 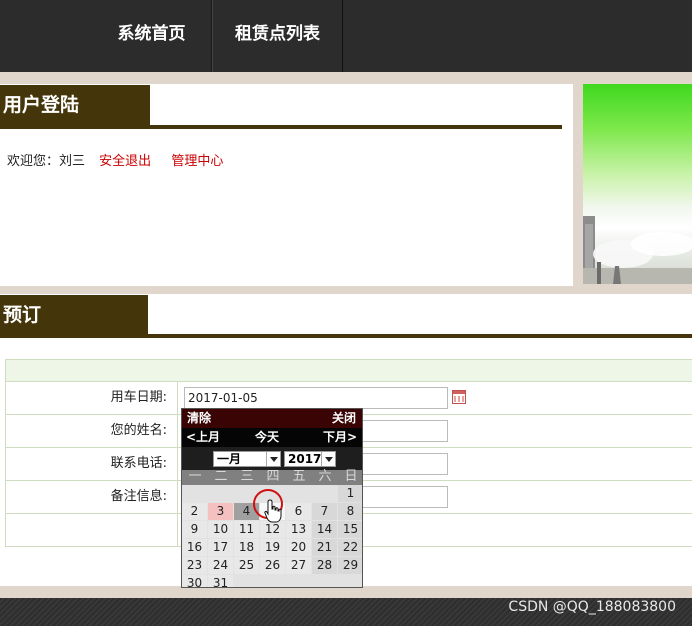 I want to click on watermark: CSDN @QQ_188083800, so click(x=592, y=607).